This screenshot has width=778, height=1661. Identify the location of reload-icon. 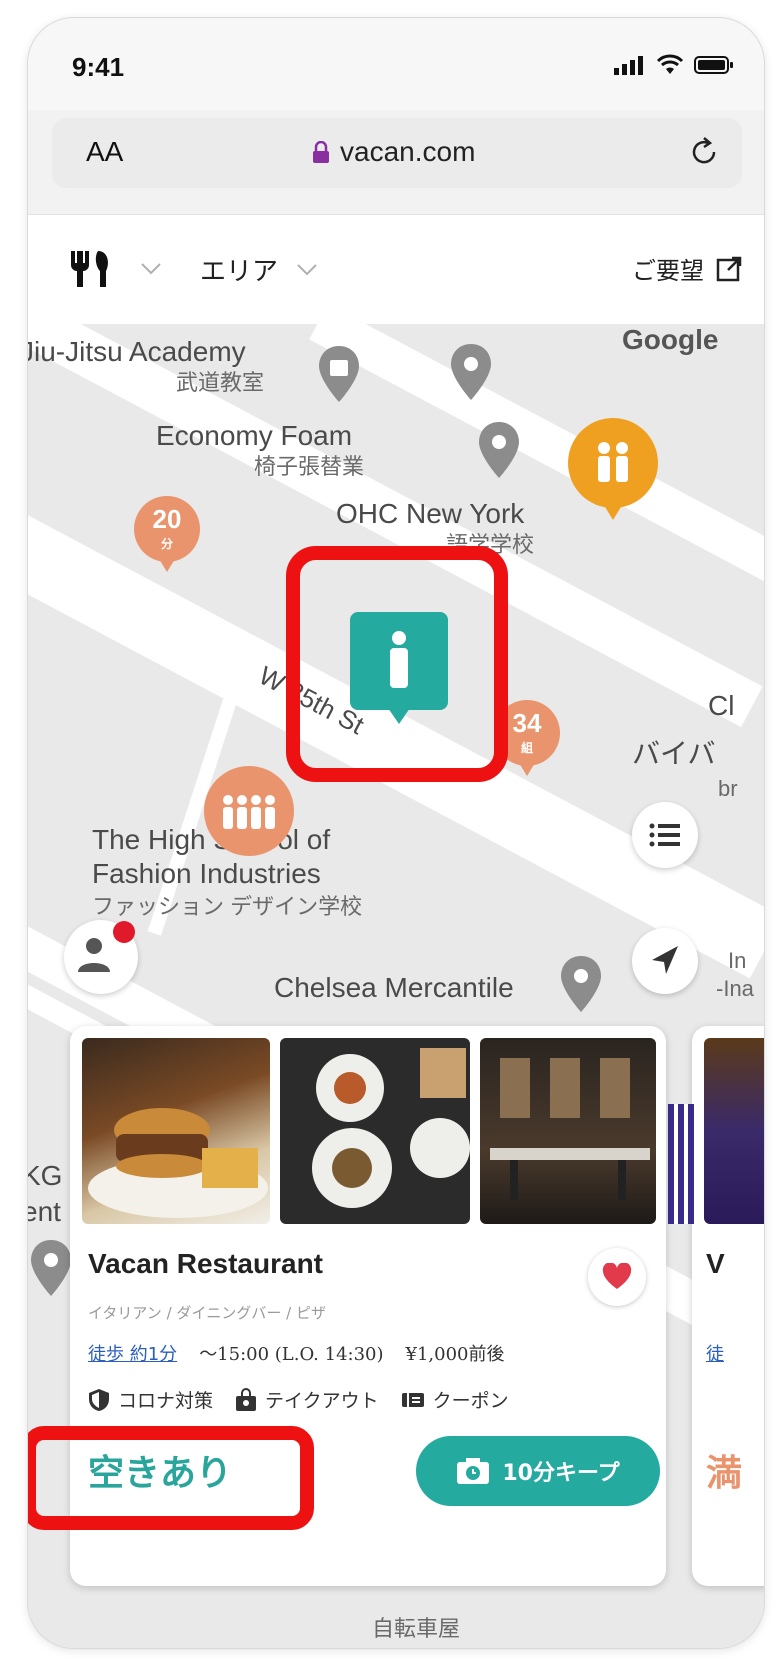
(704, 152).